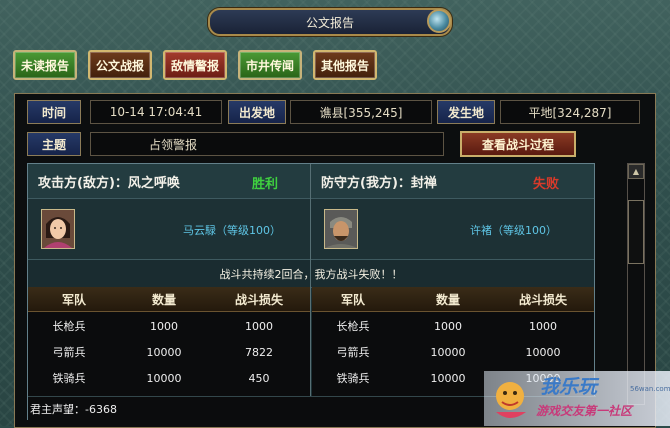  What do you see at coordinates (109, 183) in the screenshot?
I see `attacker-title: 攻击方(敌方)：风之呼唤` at bounding box center [109, 183].